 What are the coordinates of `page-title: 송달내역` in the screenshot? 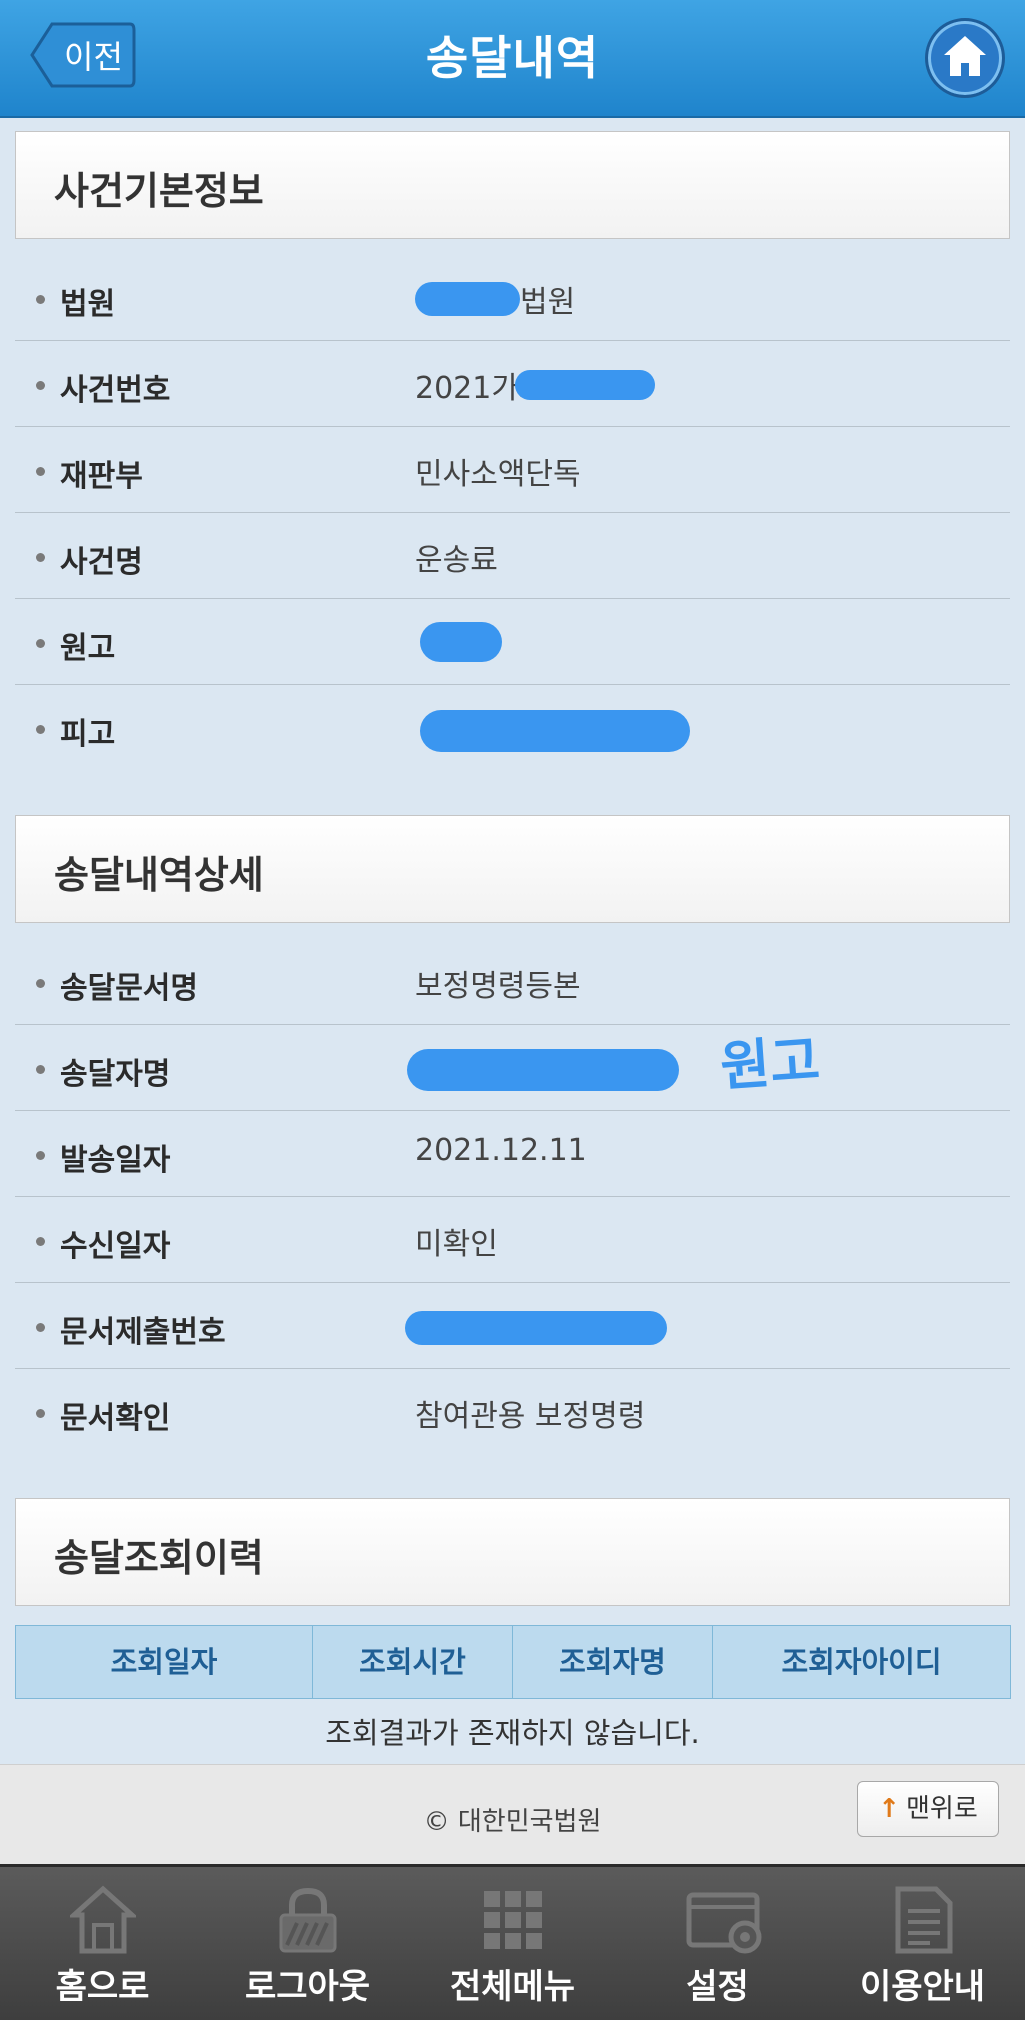 It's located at (512, 58).